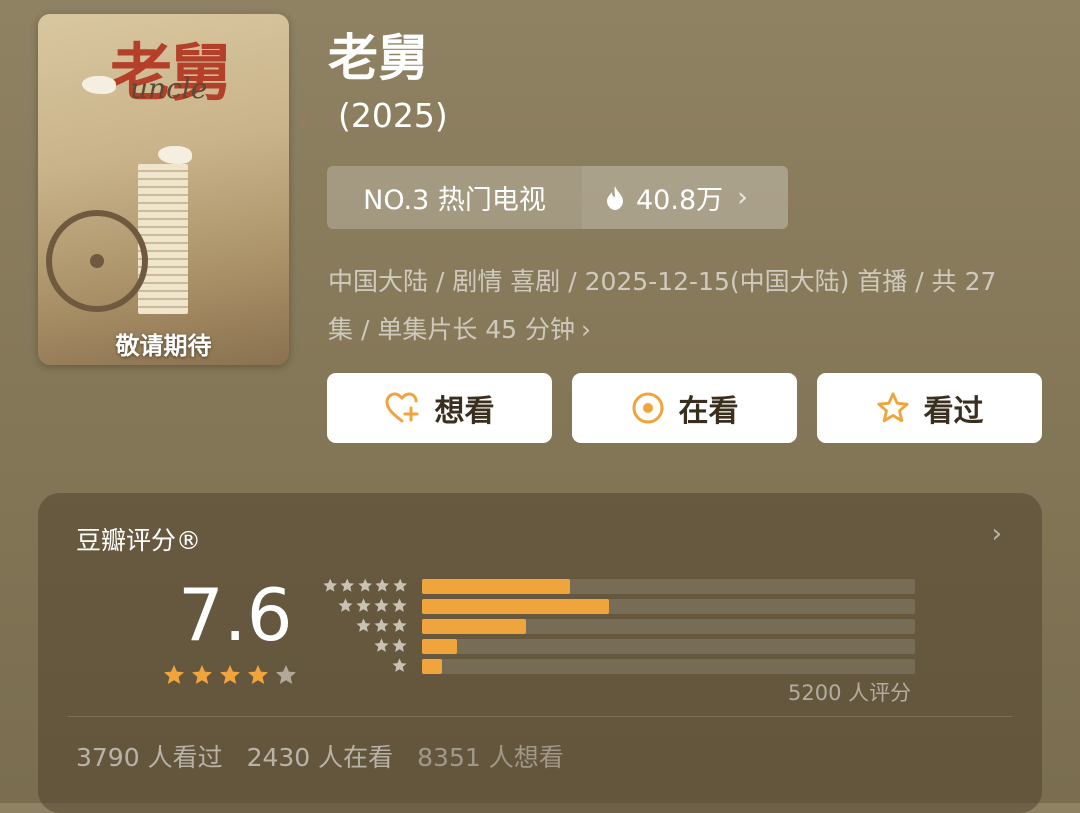  Describe the element at coordinates (490, 757) in the screenshot. I see `stat-want: 8351 人想看` at that location.